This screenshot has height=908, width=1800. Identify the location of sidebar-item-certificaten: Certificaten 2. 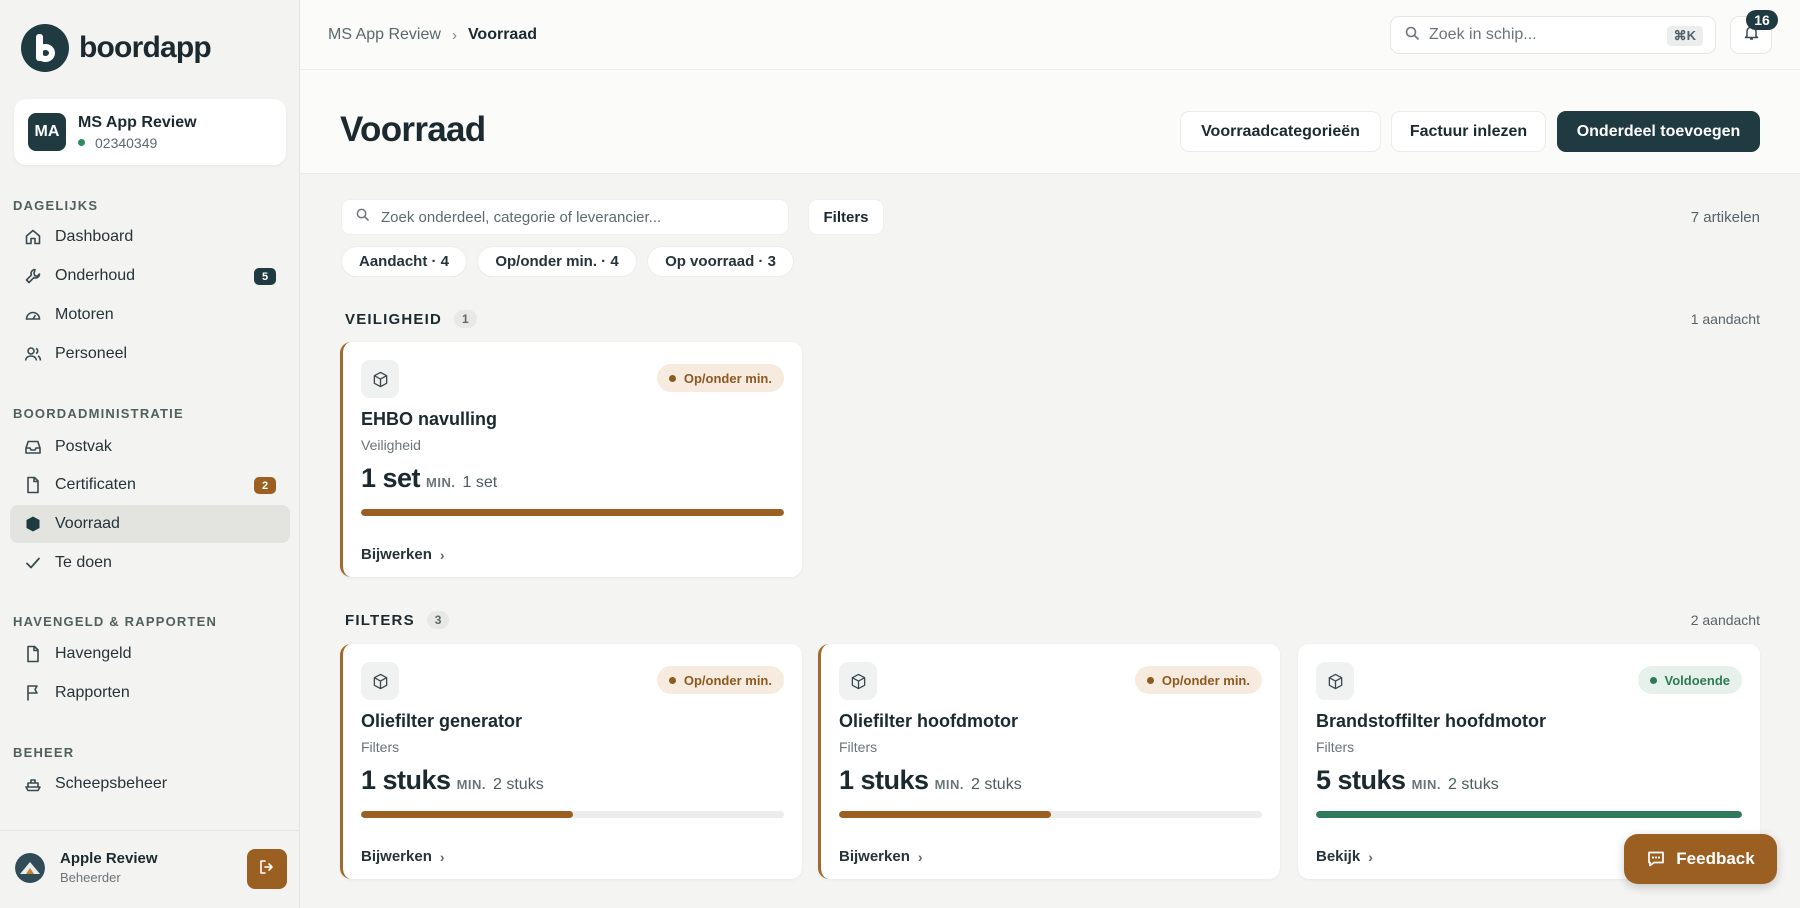
(150, 485).